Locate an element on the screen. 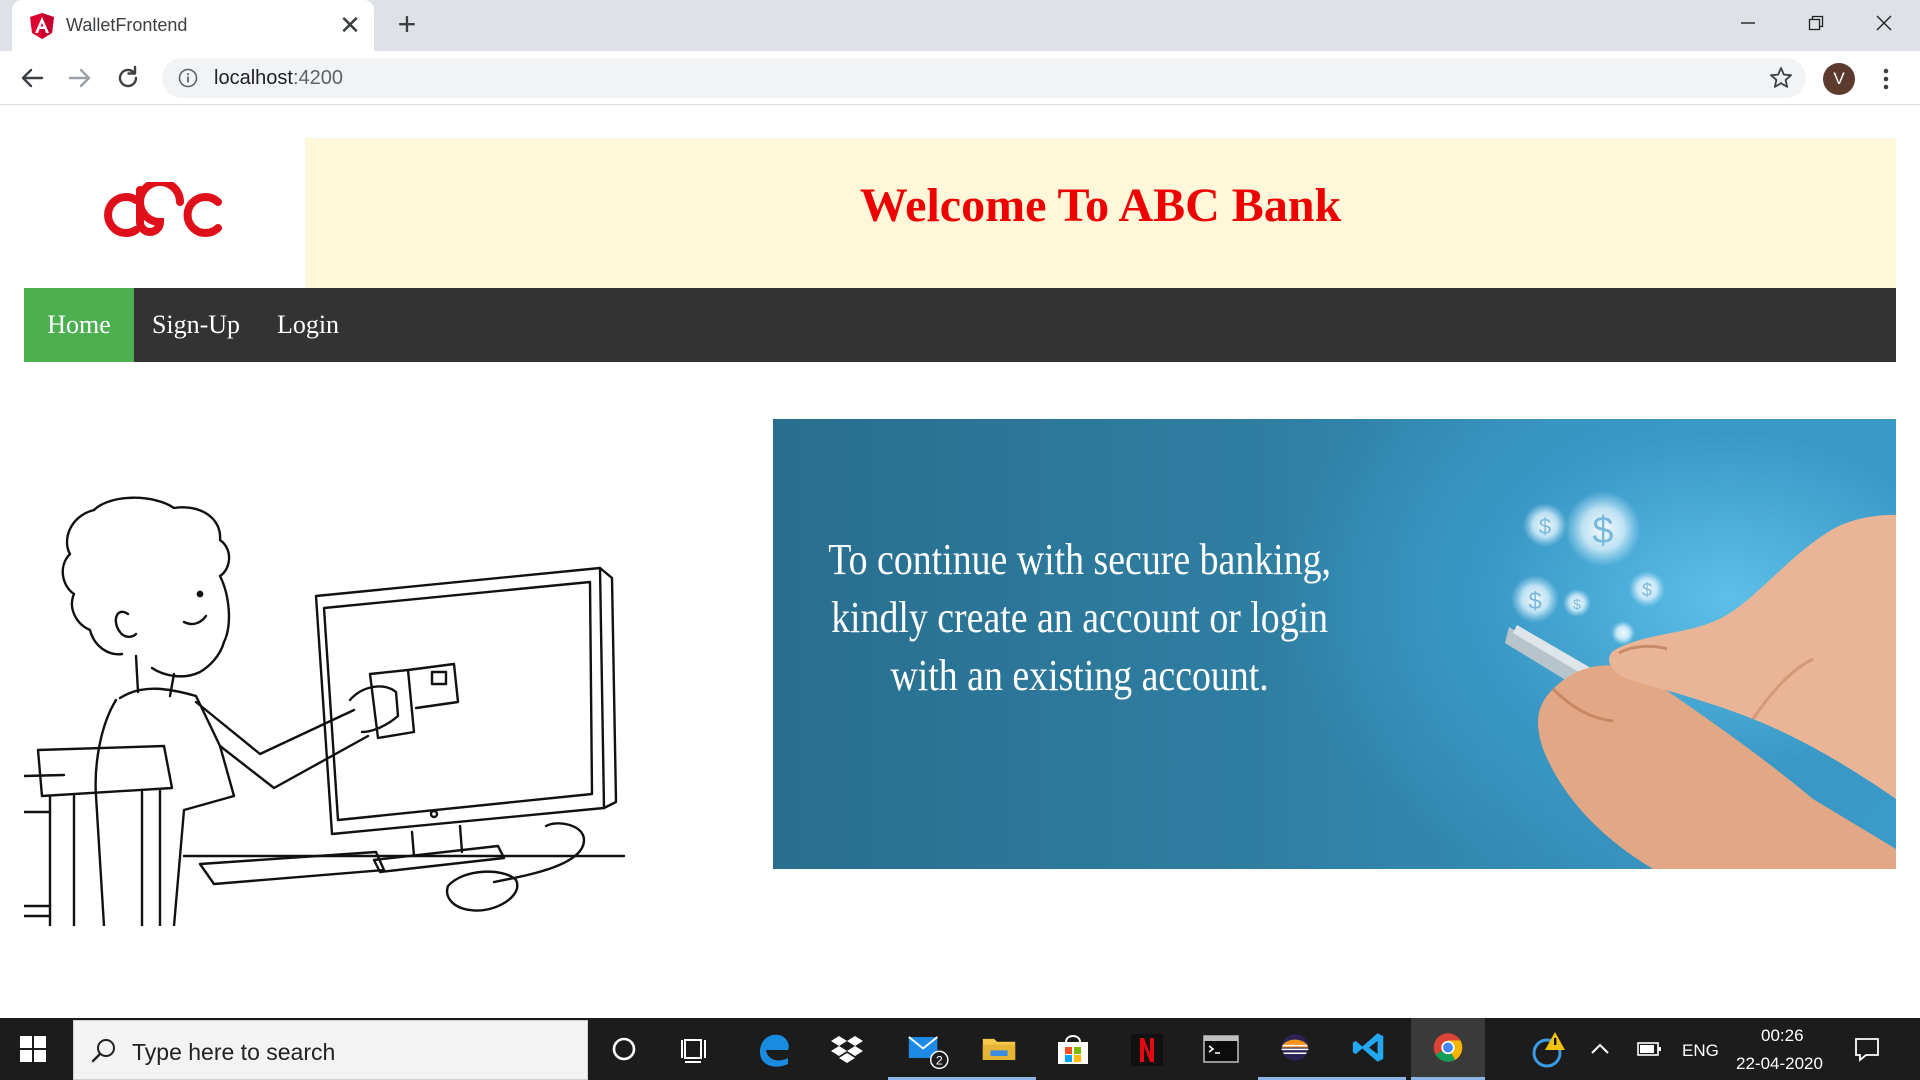 The width and height of the screenshot is (1920, 1080). restore-icon is located at coordinates (1816, 23).